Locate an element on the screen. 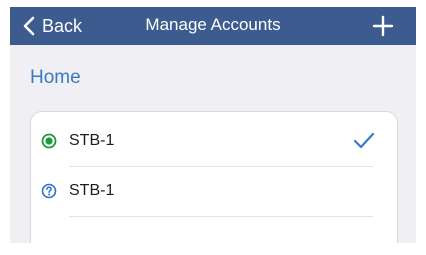  navigation-bar: Back Manage Accounts is located at coordinates (213, 26).